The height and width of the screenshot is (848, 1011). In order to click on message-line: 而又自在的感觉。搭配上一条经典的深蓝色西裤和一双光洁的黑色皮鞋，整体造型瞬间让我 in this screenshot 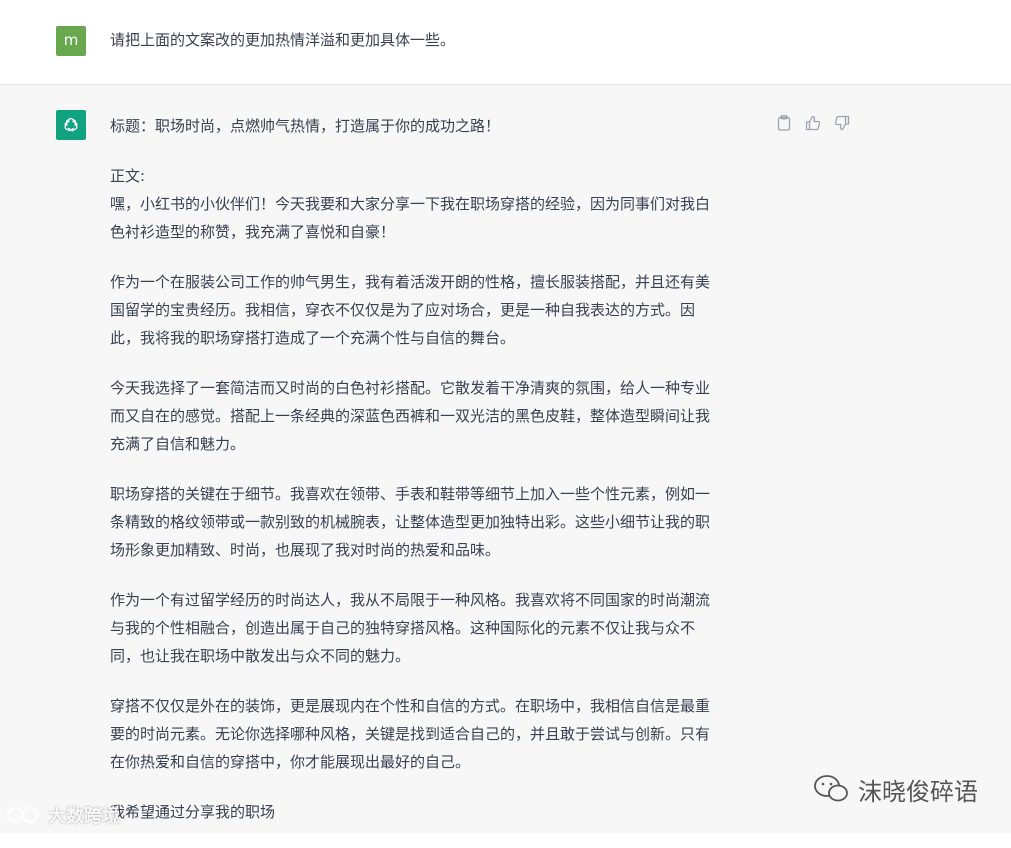, I will do `click(410, 416)`.